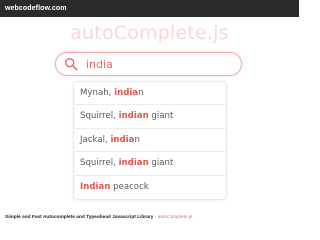 The height and width of the screenshot is (240, 320). Describe the element at coordinates (150, 187) in the screenshot. I see `suggestion-item: Indian peacock` at that location.